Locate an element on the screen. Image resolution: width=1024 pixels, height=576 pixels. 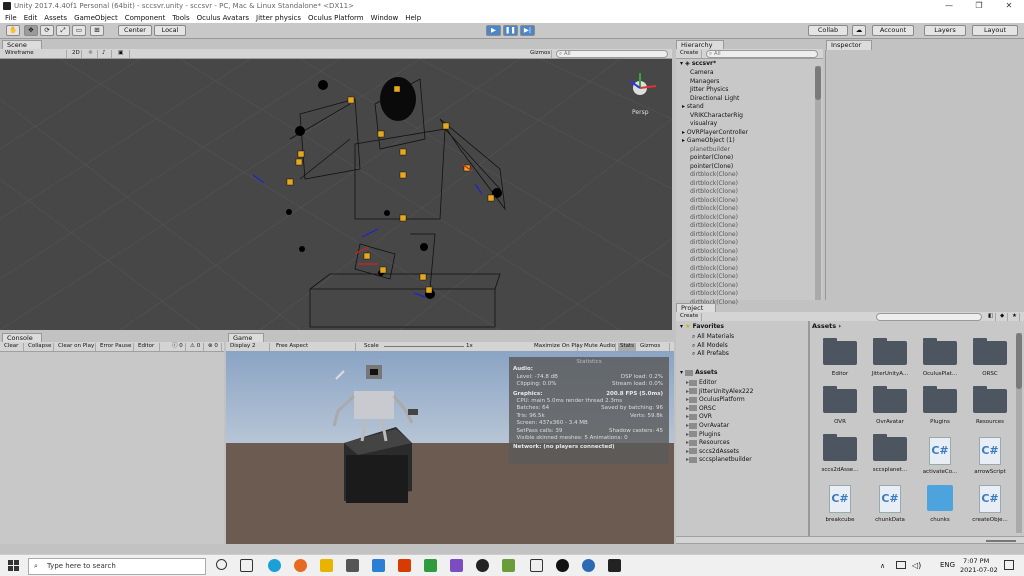
hierarchy-item: visualray is located at coordinates (703, 123).